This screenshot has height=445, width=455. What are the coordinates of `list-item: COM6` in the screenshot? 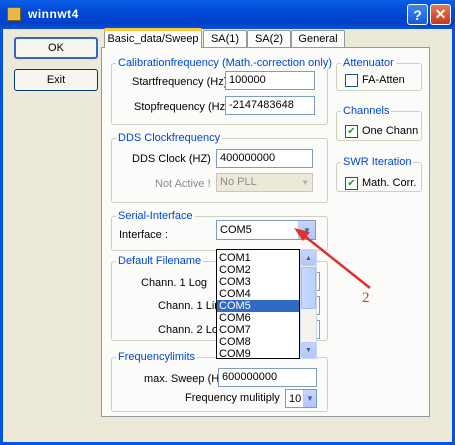 It's located at (258, 318).